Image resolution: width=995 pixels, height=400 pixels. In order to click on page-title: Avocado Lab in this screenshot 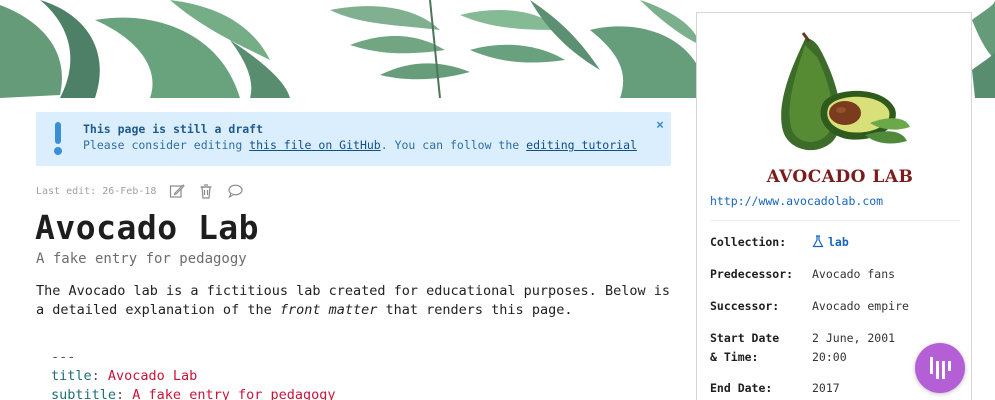, I will do `click(147, 227)`.